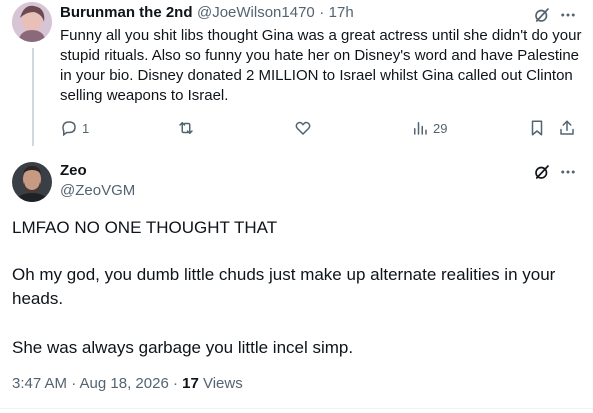 The height and width of the screenshot is (413, 593). What do you see at coordinates (69, 128) in the screenshot?
I see `reply-icon` at bounding box center [69, 128].